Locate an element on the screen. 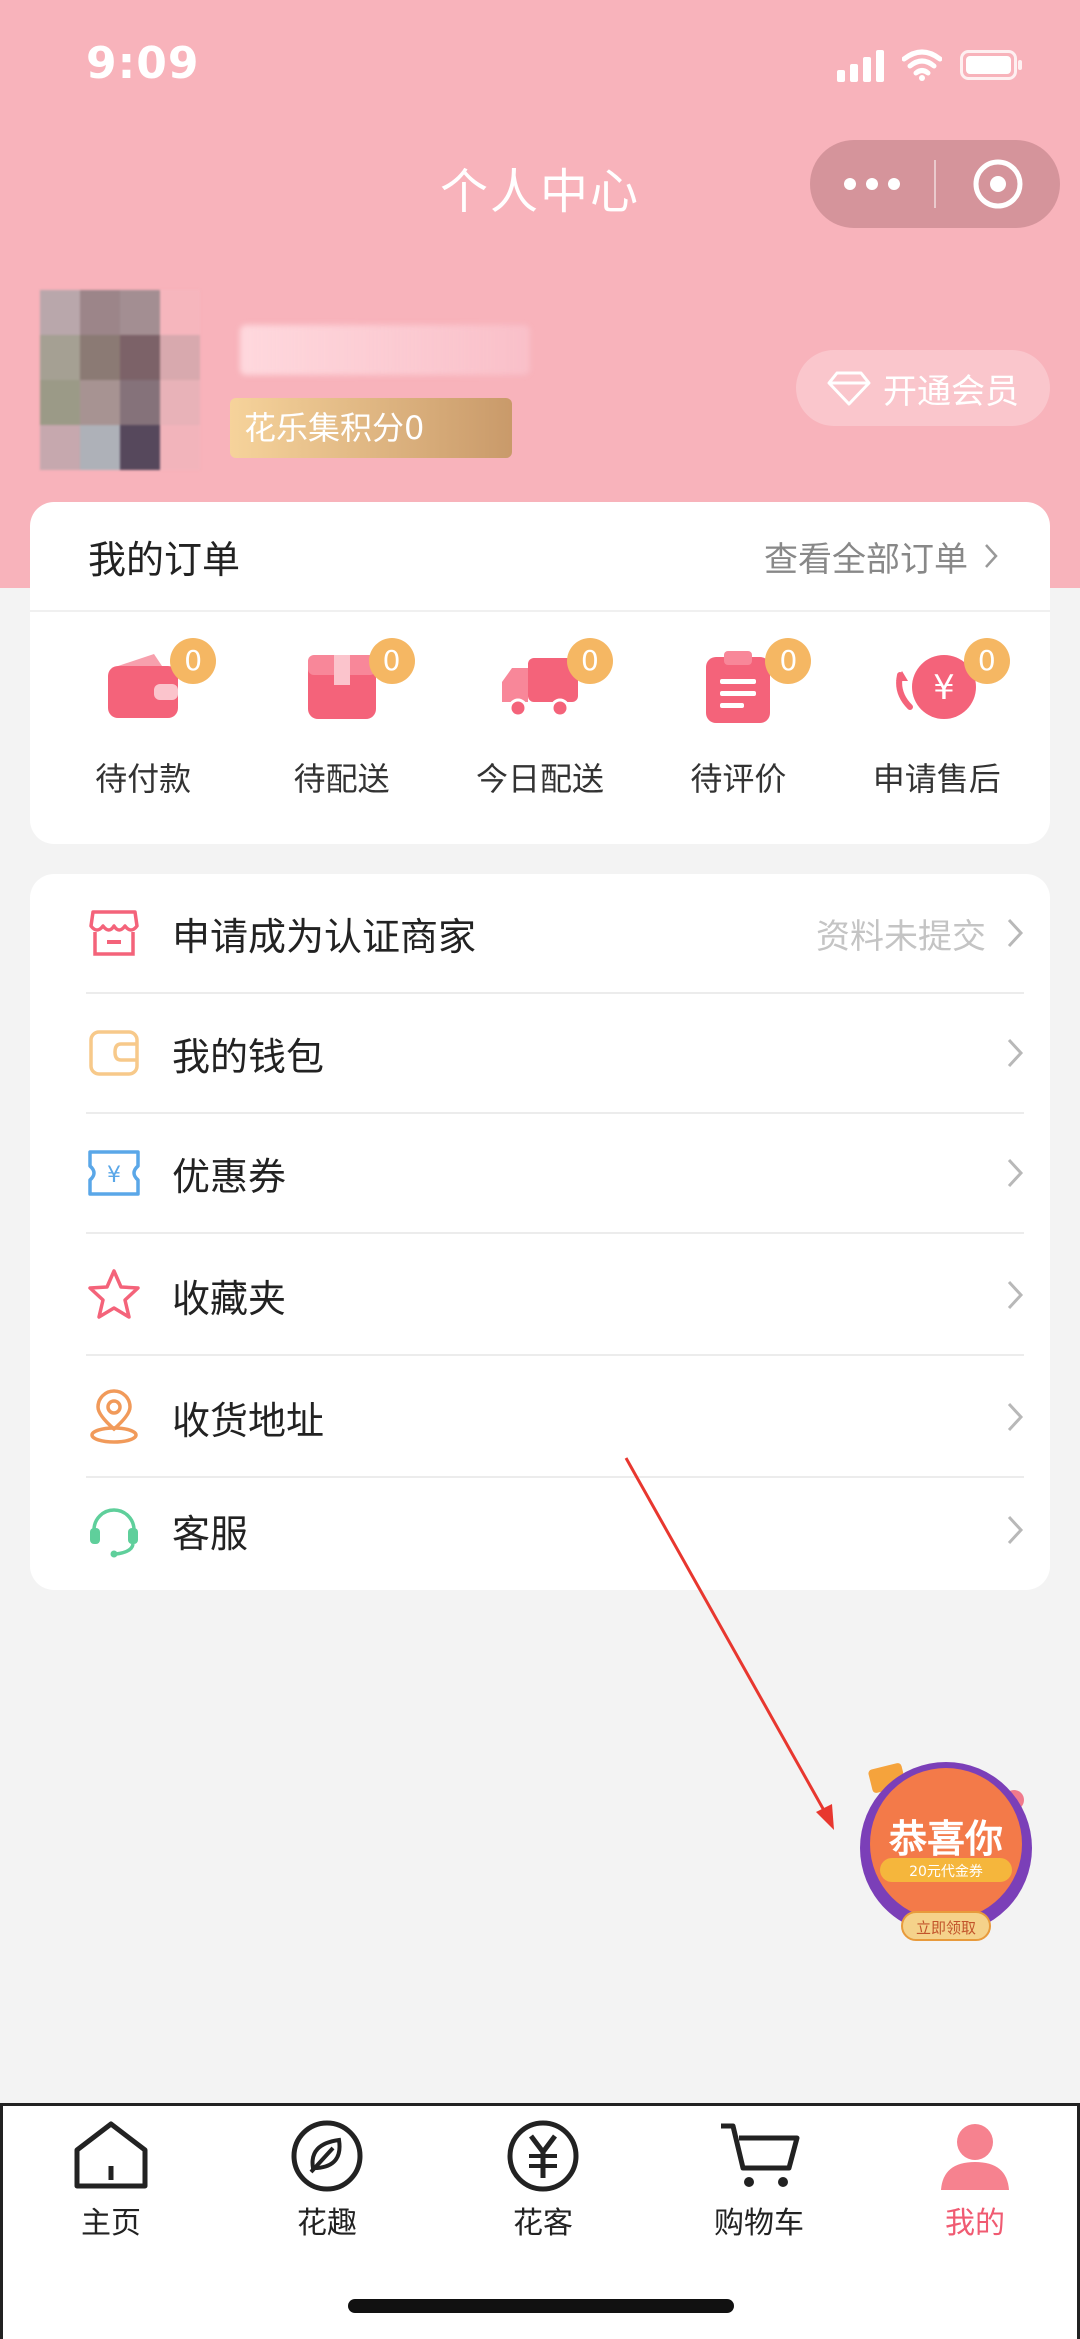 This screenshot has height=2339, width=1080. open-vip-button: 开通会员 is located at coordinates (923, 388).